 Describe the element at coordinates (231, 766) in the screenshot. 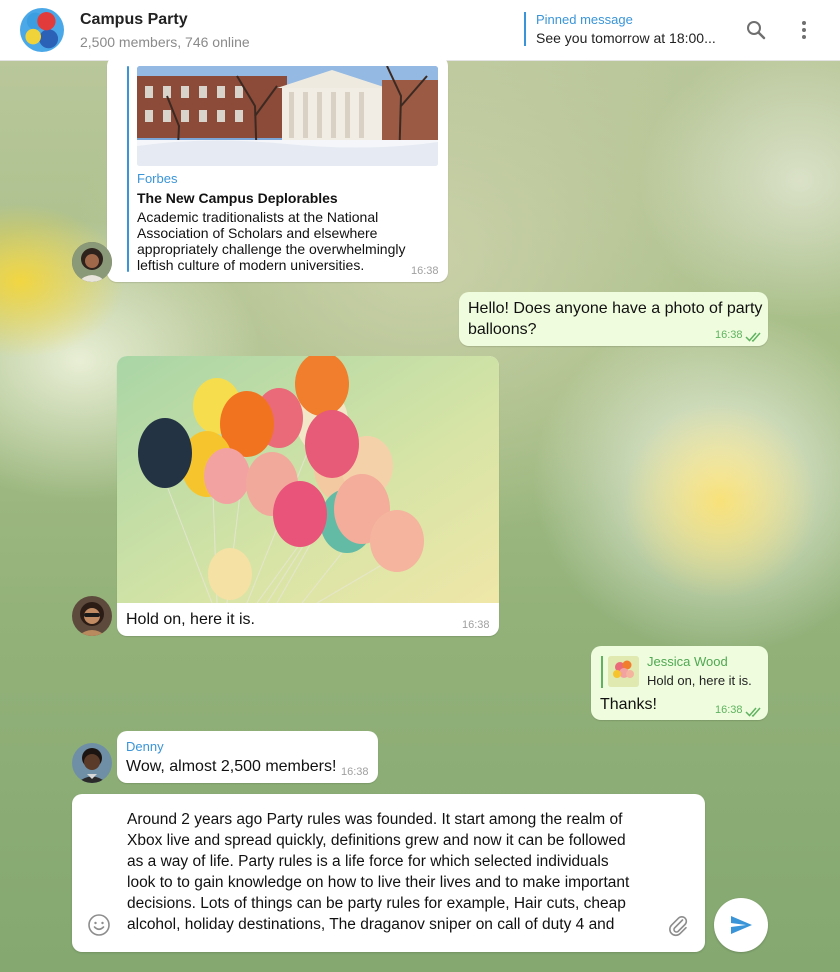

I see `message-text: Wow, almost 2,500 members!` at that location.